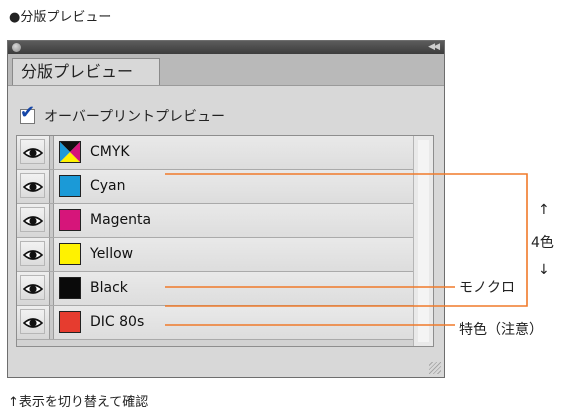  I want to click on row-name-cell: CMYK, so click(233, 152).